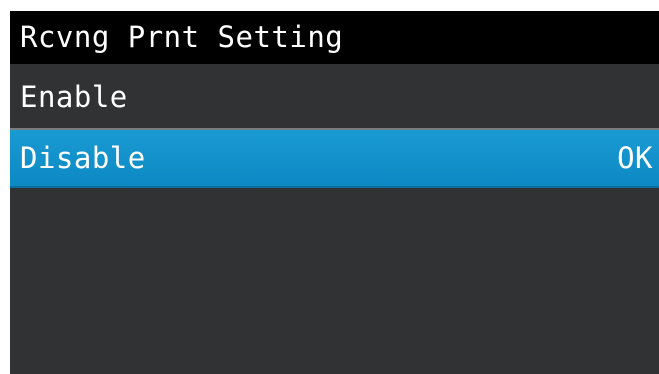 Image resolution: width=659 pixels, height=374 pixels. What do you see at coordinates (83, 158) in the screenshot?
I see `menu-item-label: Disable` at bounding box center [83, 158].